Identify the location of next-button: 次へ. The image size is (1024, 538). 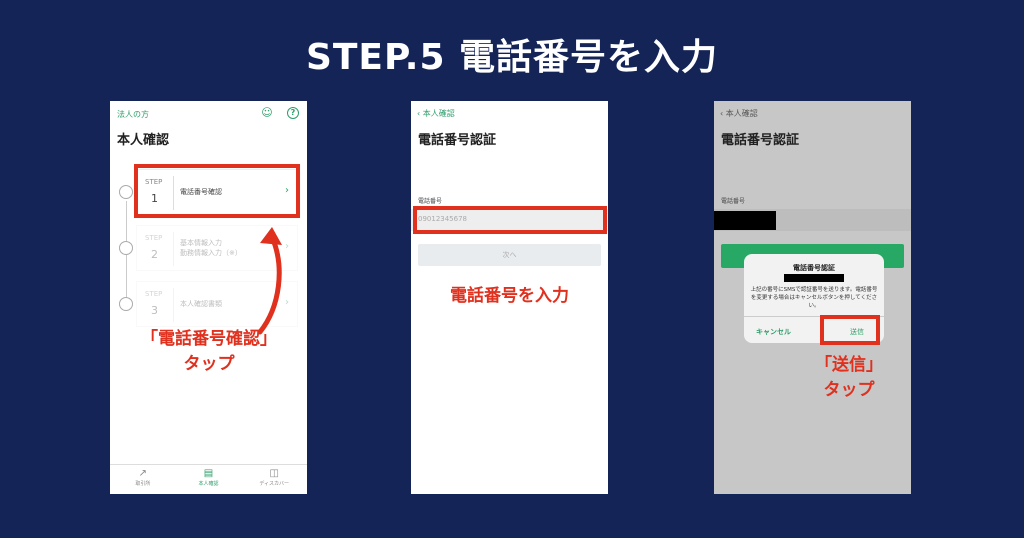
(509, 255).